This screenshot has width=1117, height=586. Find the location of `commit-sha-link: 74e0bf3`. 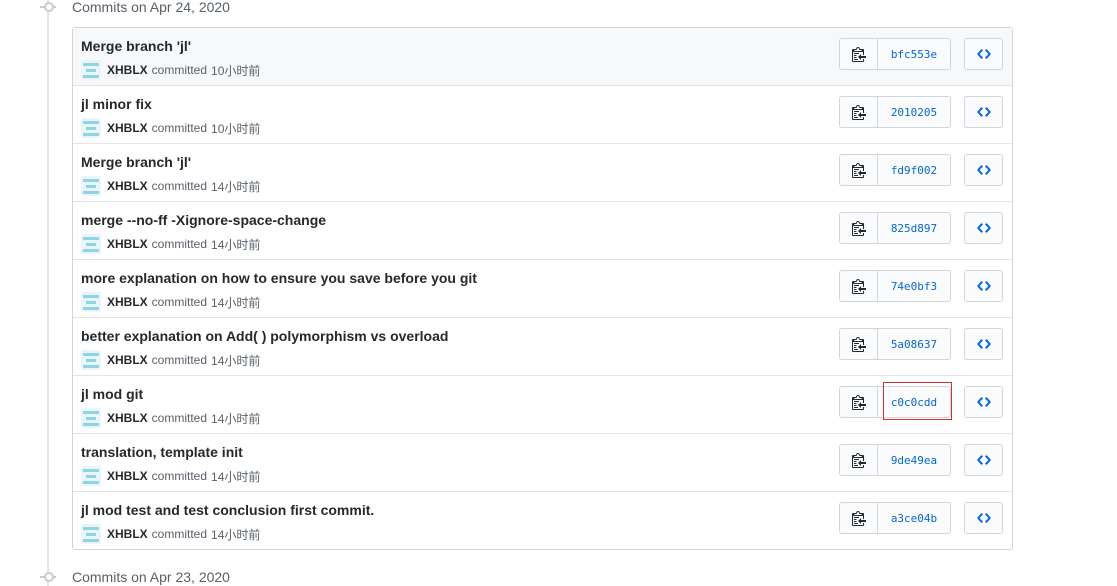

commit-sha-link: 74e0bf3 is located at coordinates (914, 286).